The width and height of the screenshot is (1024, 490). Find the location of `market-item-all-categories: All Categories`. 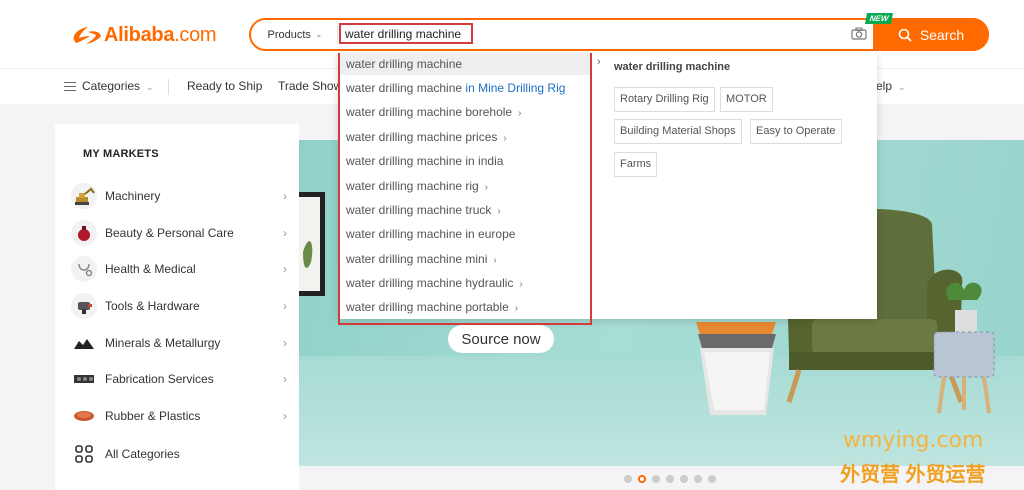

market-item-all-categories: All Categories is located at coordinates (181, 454).